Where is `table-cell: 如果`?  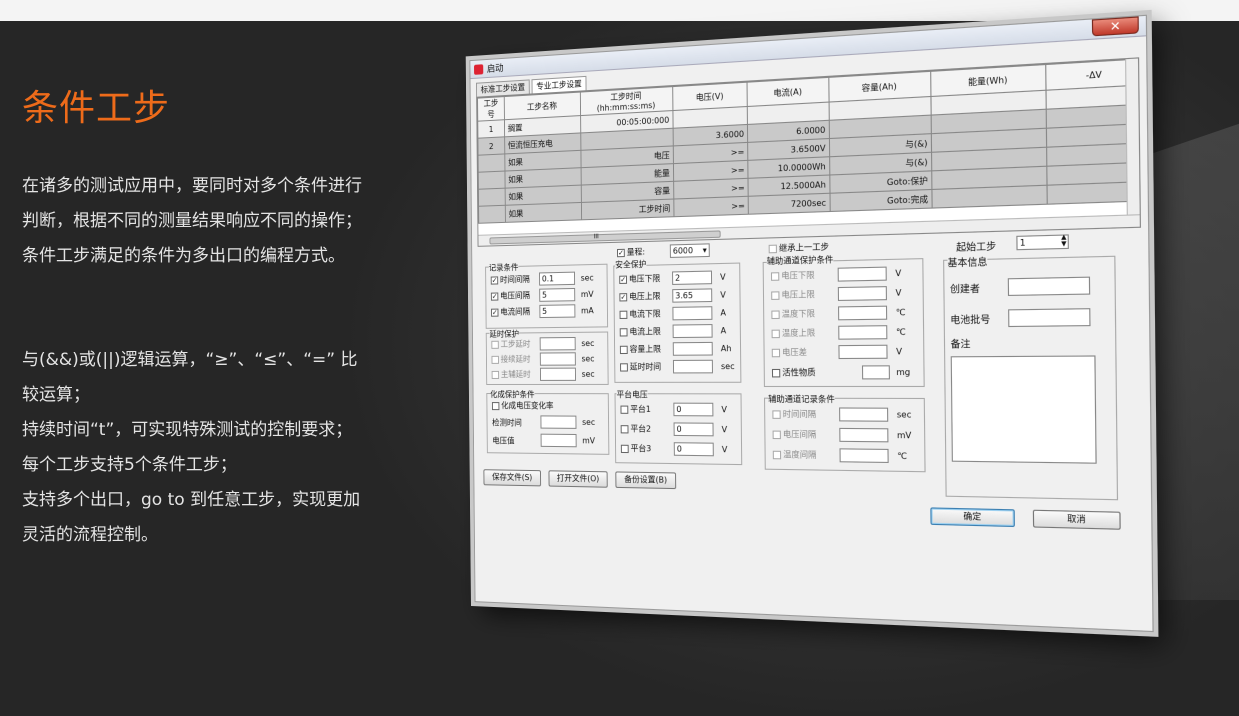
table-cell: 如果 is located at coordinates (543, 212).